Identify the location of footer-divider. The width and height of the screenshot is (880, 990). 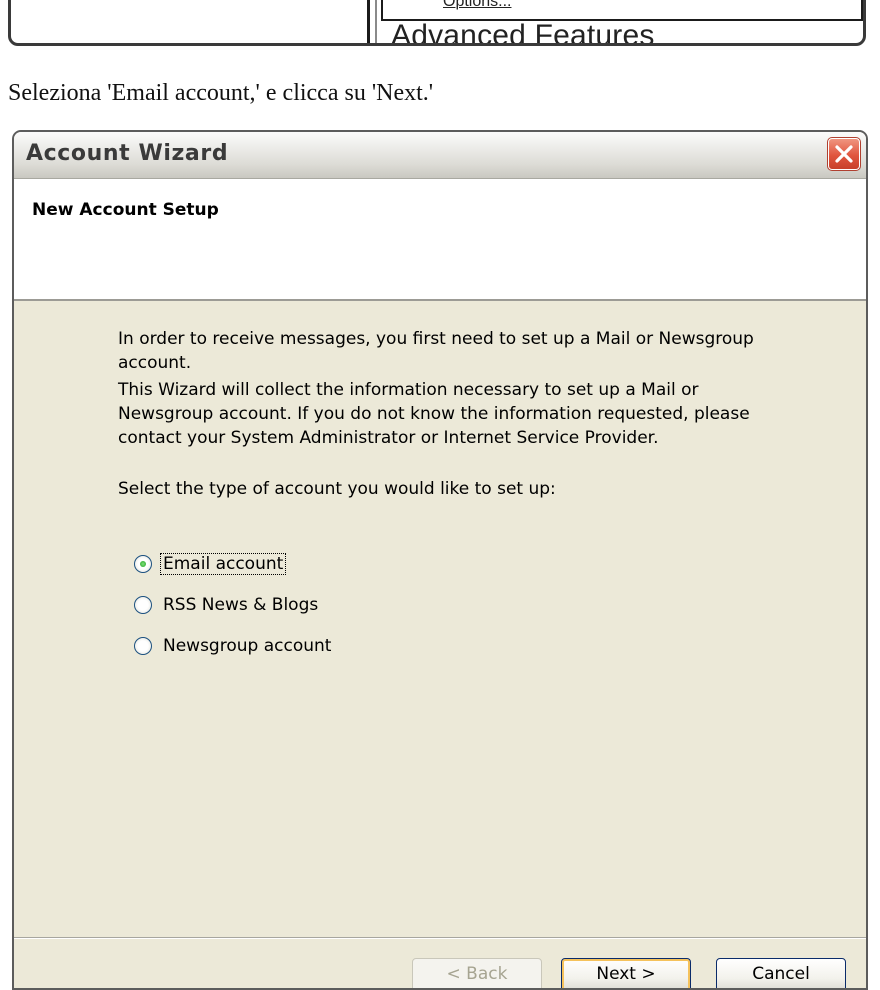
(440, 938).